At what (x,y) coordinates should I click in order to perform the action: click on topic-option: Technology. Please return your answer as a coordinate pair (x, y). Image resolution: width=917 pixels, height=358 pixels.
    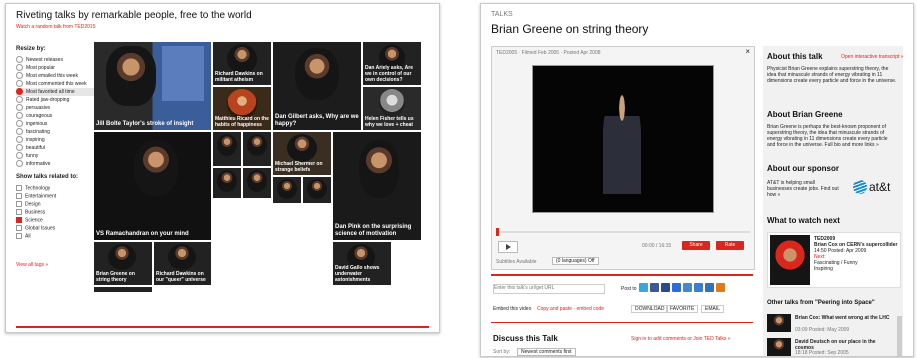
    Looking at the image, I should click on (56, 189).